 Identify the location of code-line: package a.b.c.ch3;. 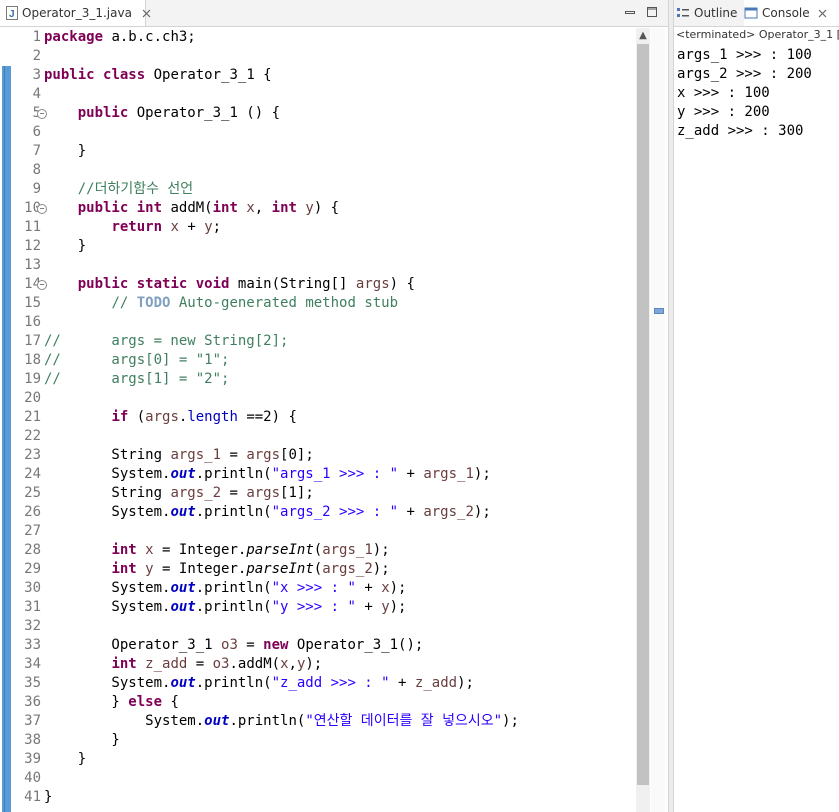
(339, 37).